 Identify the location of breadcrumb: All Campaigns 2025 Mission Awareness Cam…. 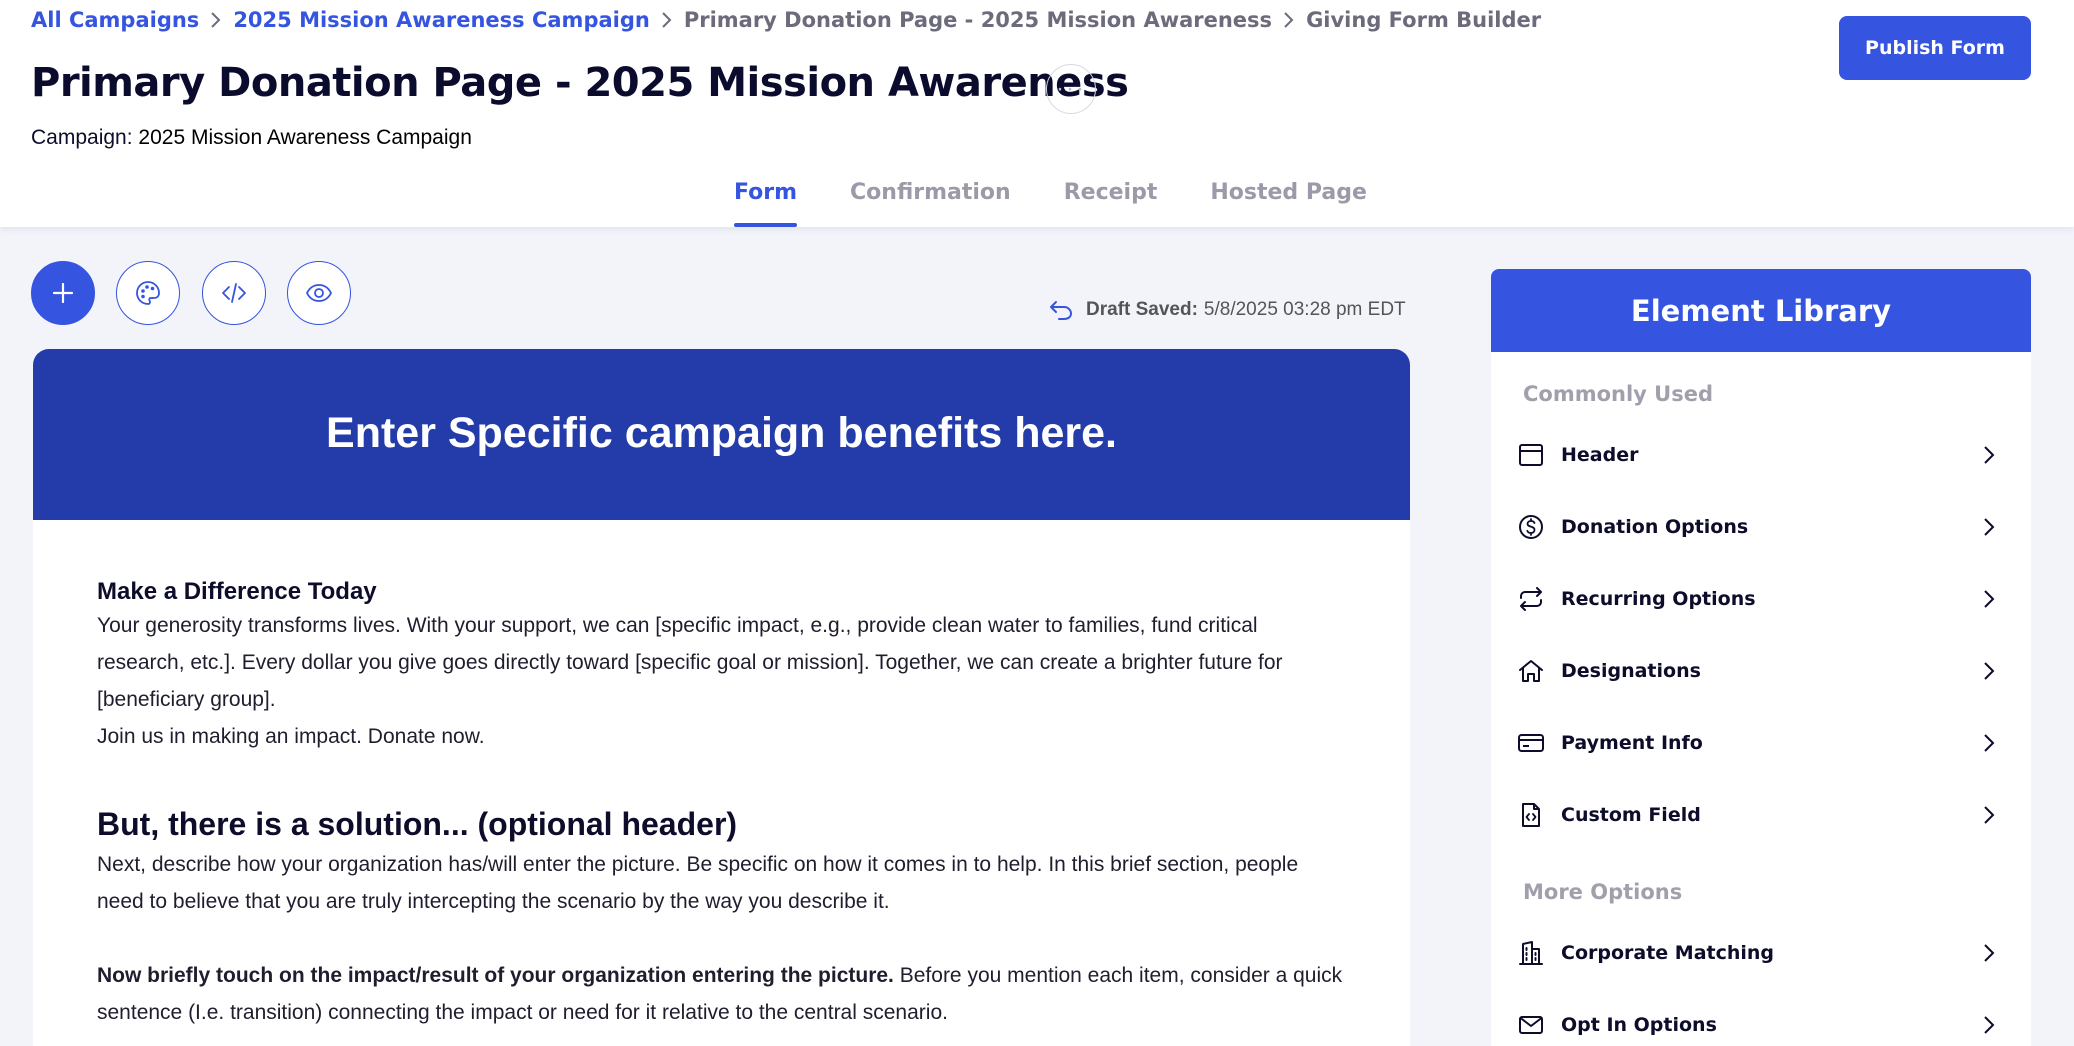
(786, 20).